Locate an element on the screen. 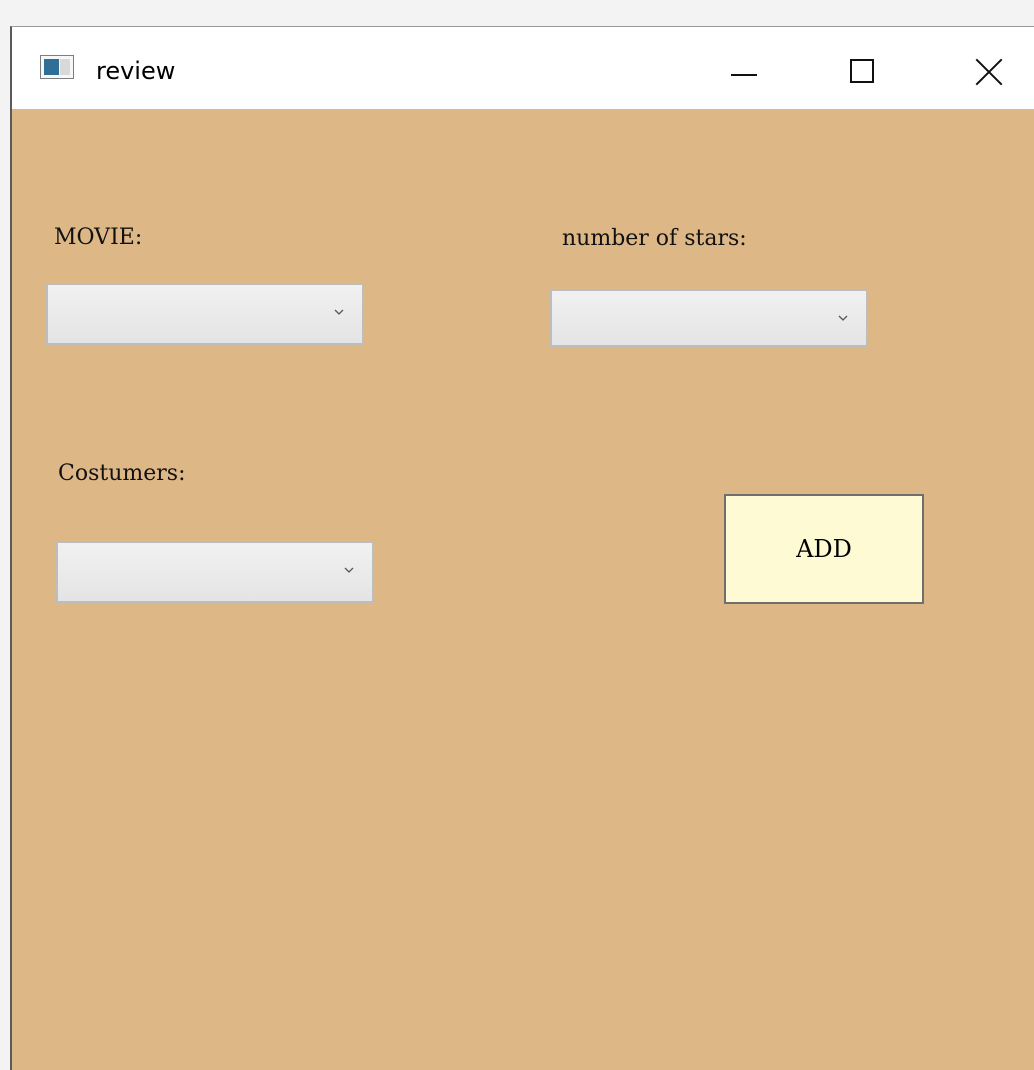 This screenshot has width=1034, height=1070. window-icon is located at coordinates (57, 67).